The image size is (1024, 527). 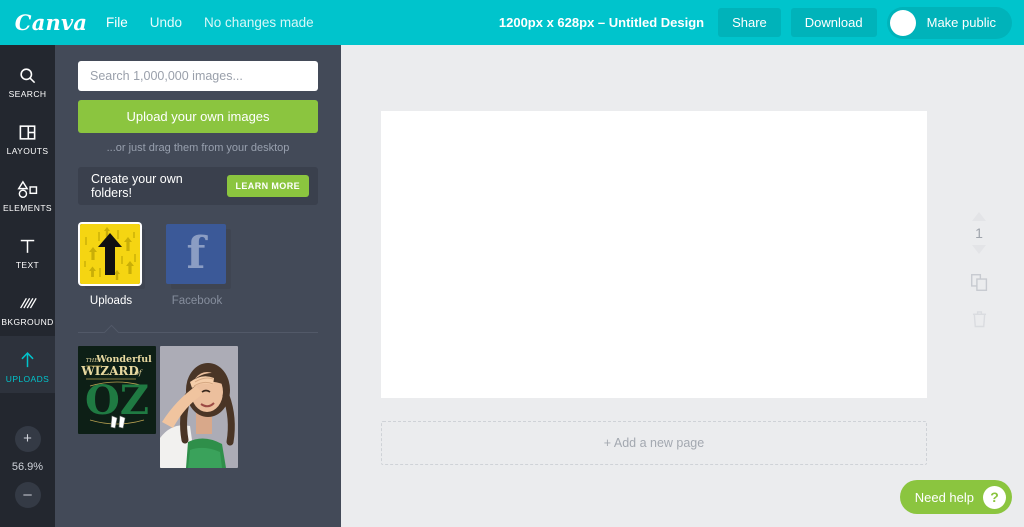 What do you see at coordinates (979, 319) in the screenshot?
I see `delete-page-icon` at bounding box center [979, 319].